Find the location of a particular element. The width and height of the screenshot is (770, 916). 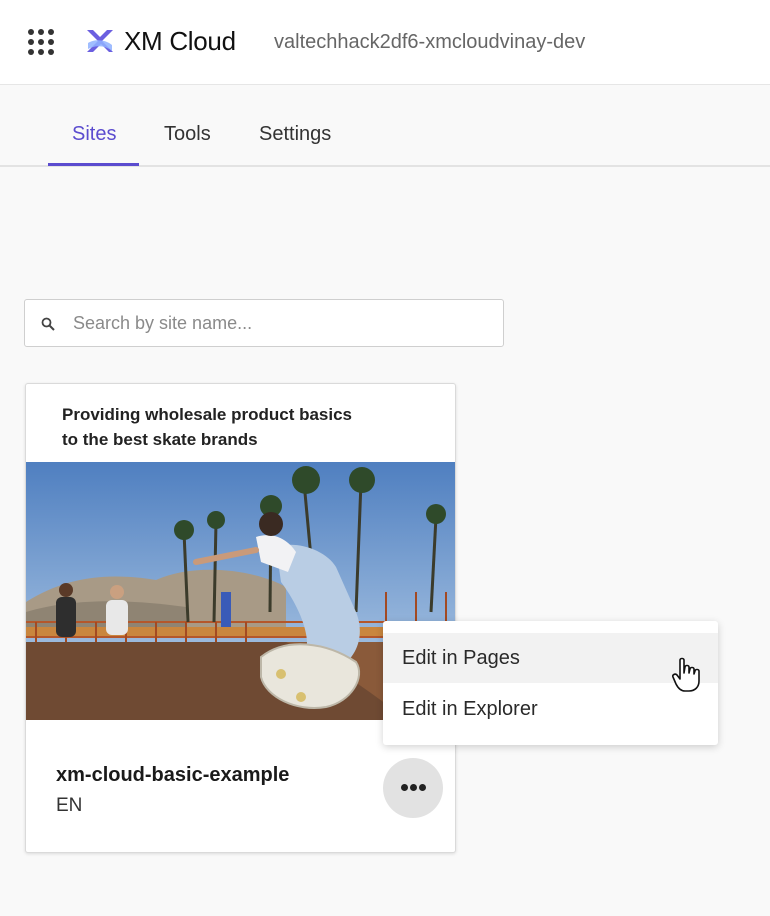

site-more-options-button is located at coordinates (413, 788).